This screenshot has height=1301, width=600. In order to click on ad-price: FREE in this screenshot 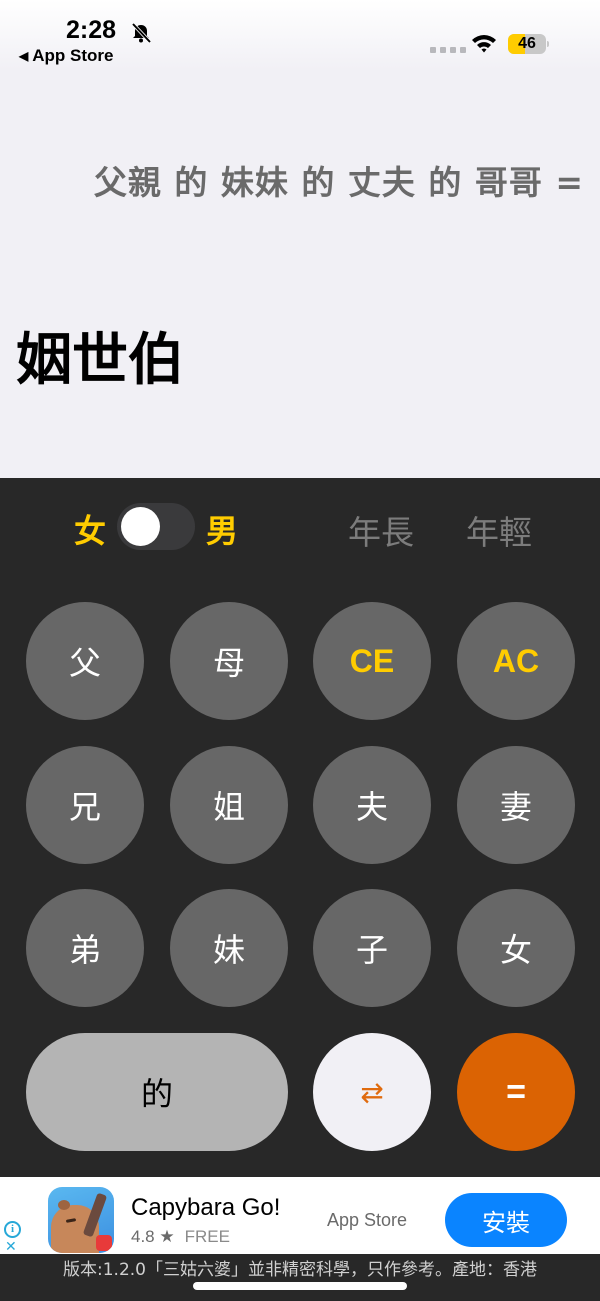, I will do `click(207, 1236)`.